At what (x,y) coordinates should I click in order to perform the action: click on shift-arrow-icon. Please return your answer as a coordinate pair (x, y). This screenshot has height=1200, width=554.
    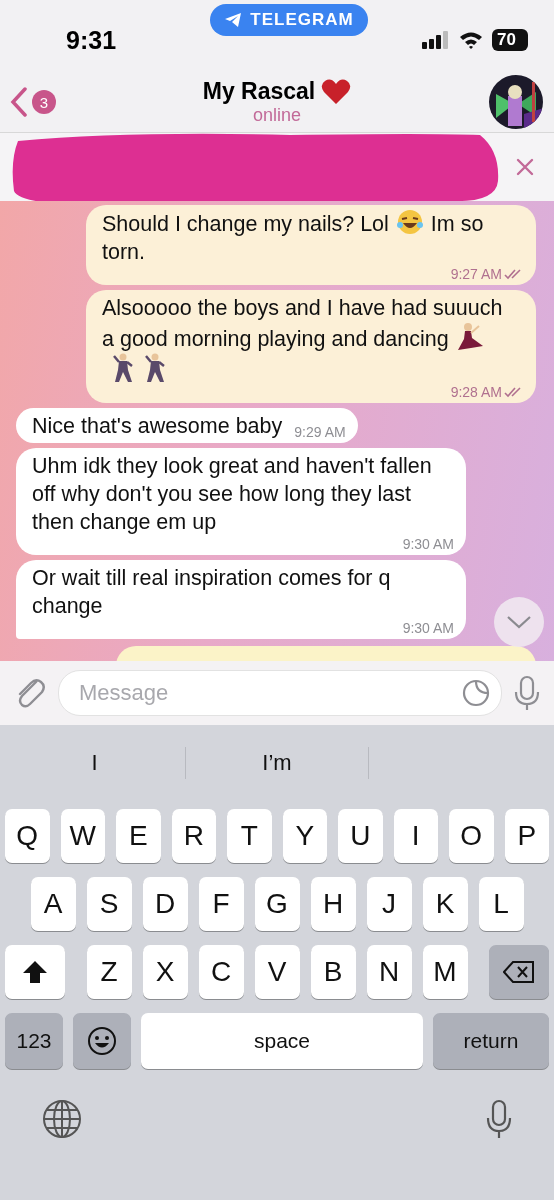
    Looking at the image, I should click on (35, 972).